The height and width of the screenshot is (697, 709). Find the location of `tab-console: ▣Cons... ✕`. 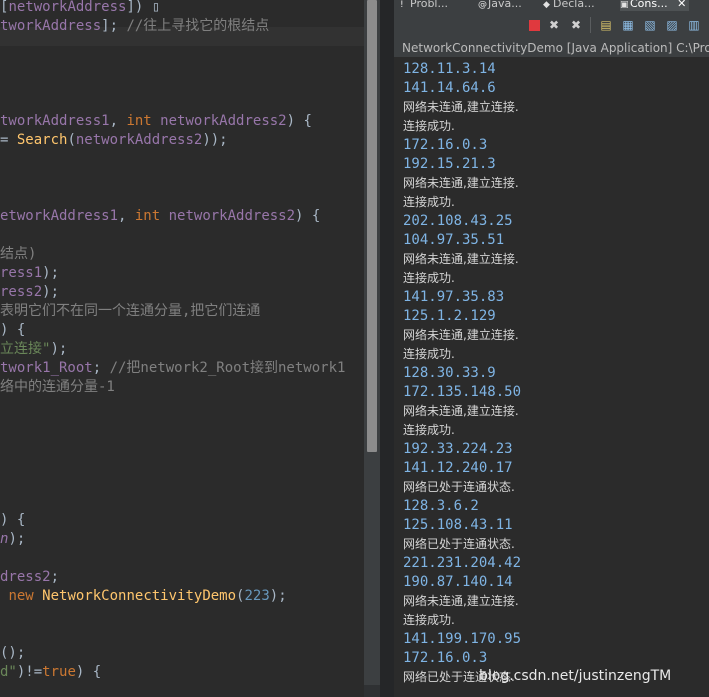

tab-console: ▣Cons... ✕ is located at coordinates (655, 5).